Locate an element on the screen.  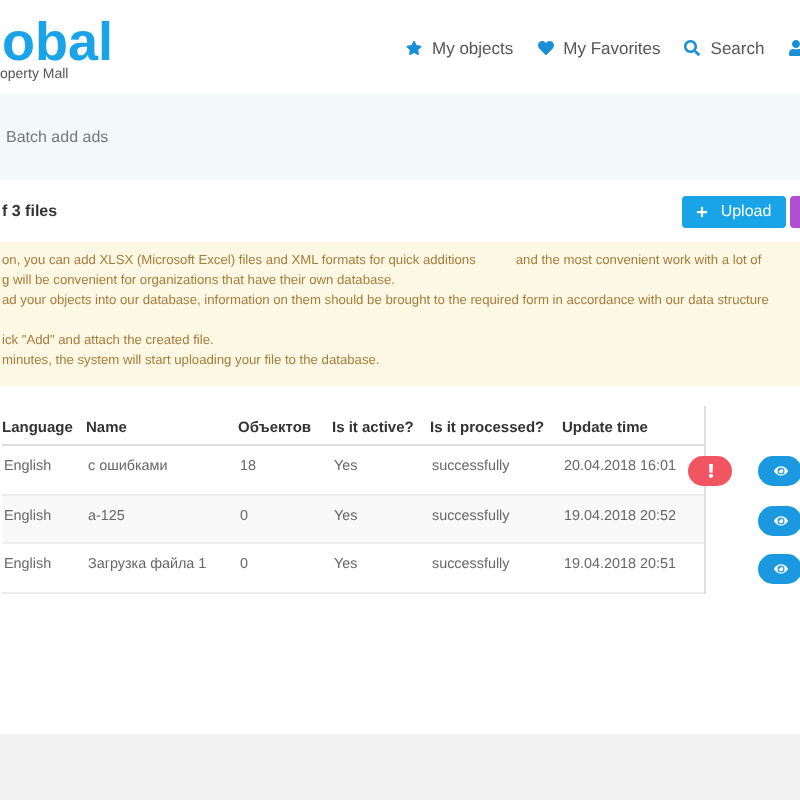
files-title: f 3 files is located at coordinates (30, 211).